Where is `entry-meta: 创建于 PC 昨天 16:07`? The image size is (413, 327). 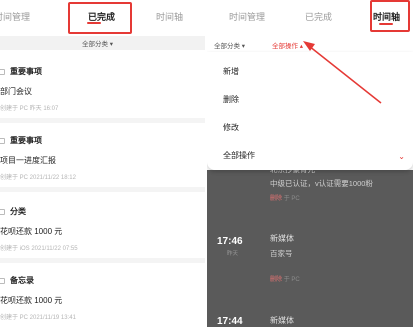 entry-meta: 创建于 PC 昨天 16:07 is located at coordinates (29, 109).